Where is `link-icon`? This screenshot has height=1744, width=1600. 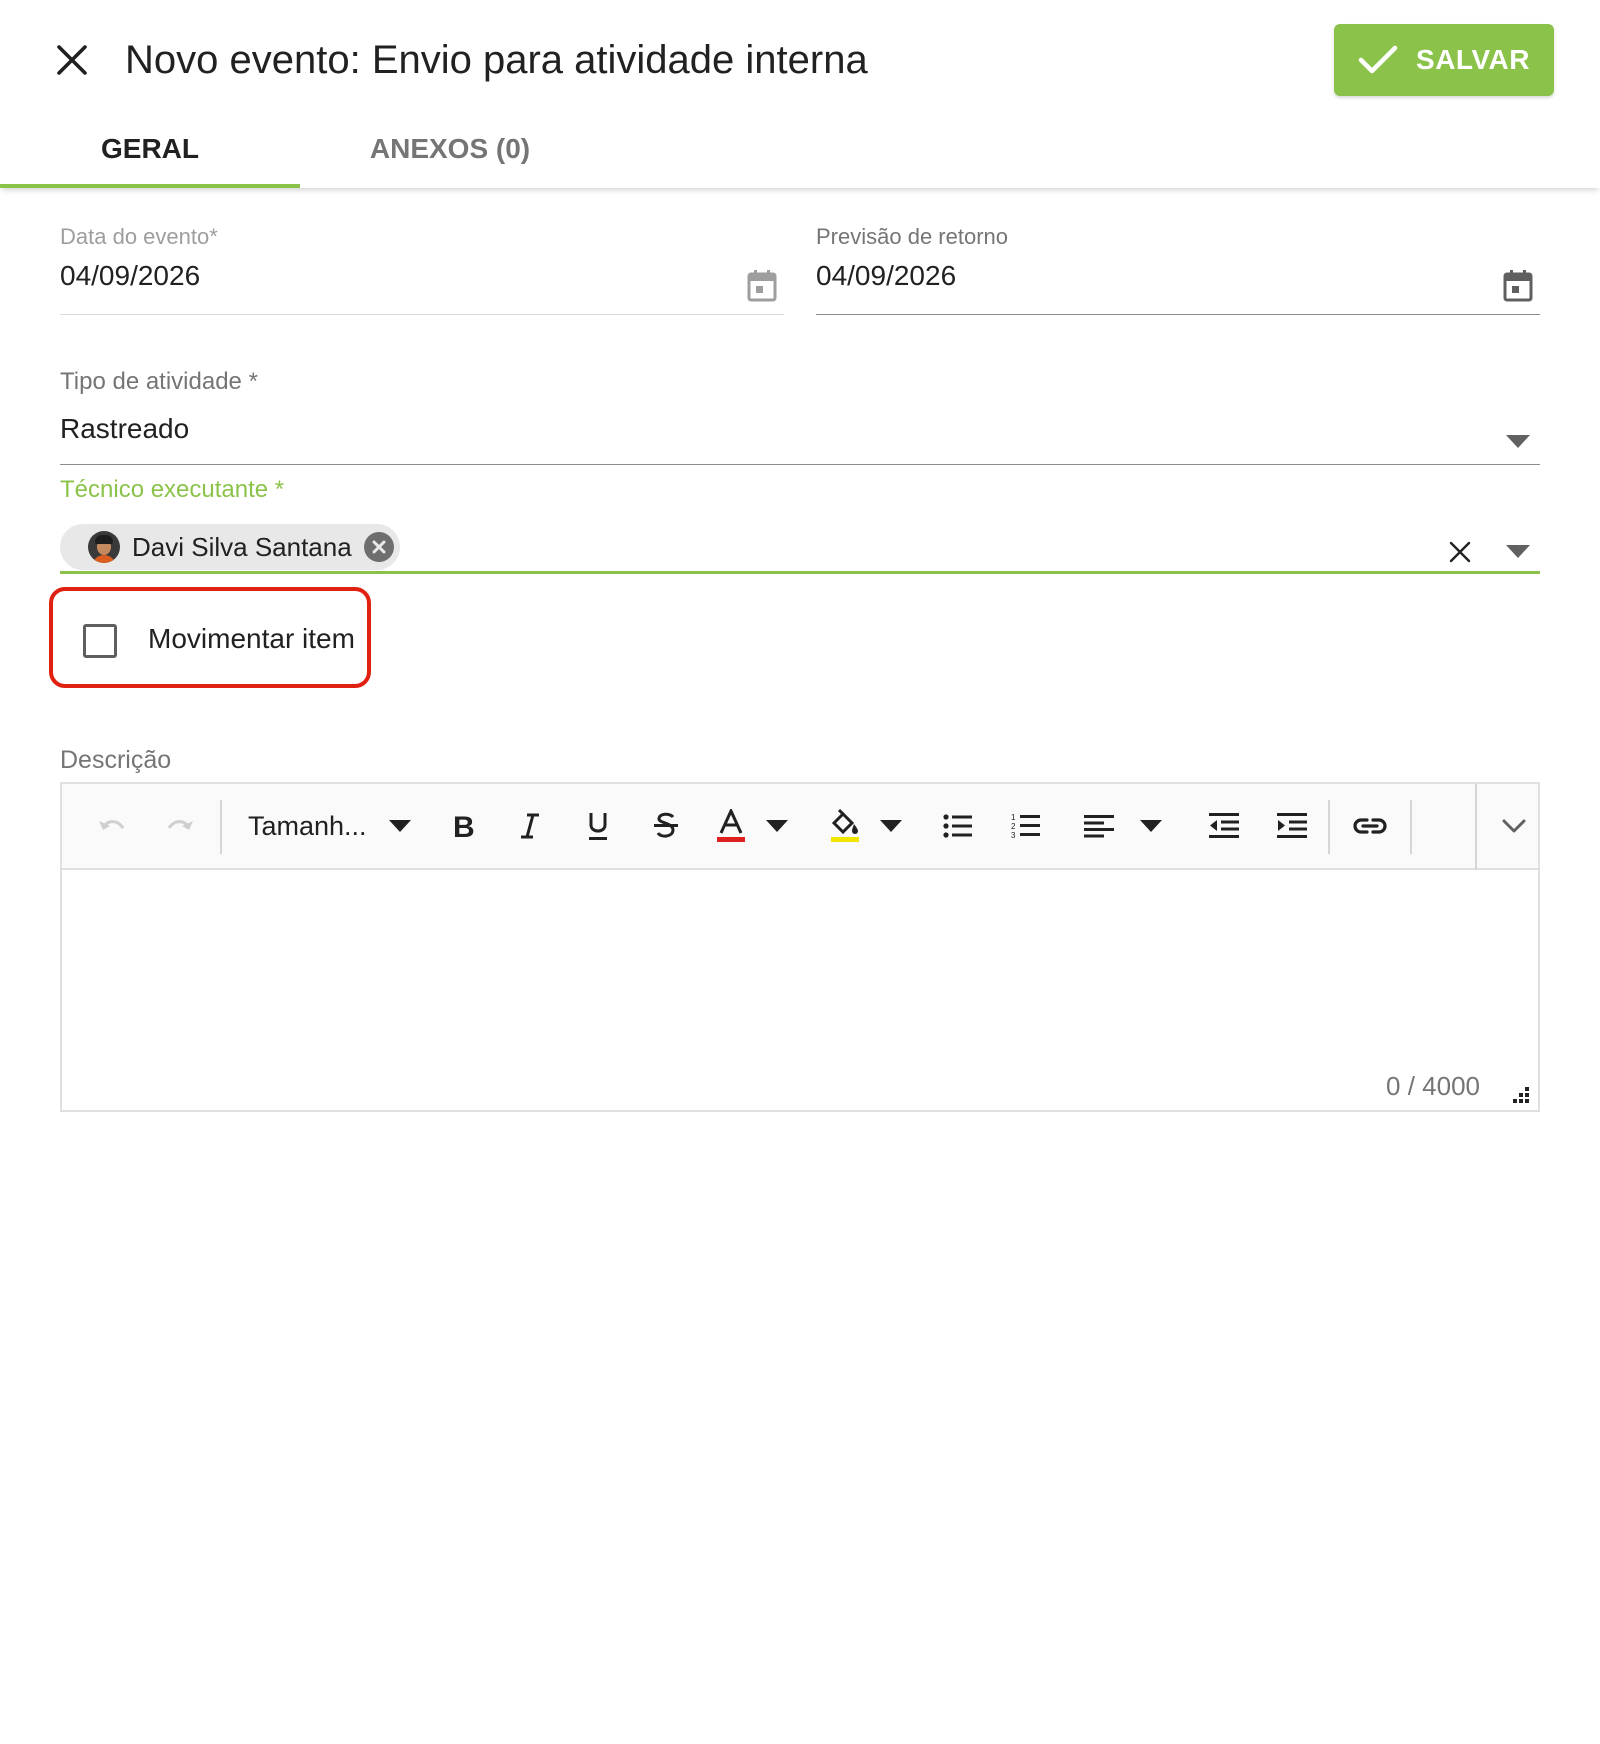
link-icon is located at coordinates (1370, 826).